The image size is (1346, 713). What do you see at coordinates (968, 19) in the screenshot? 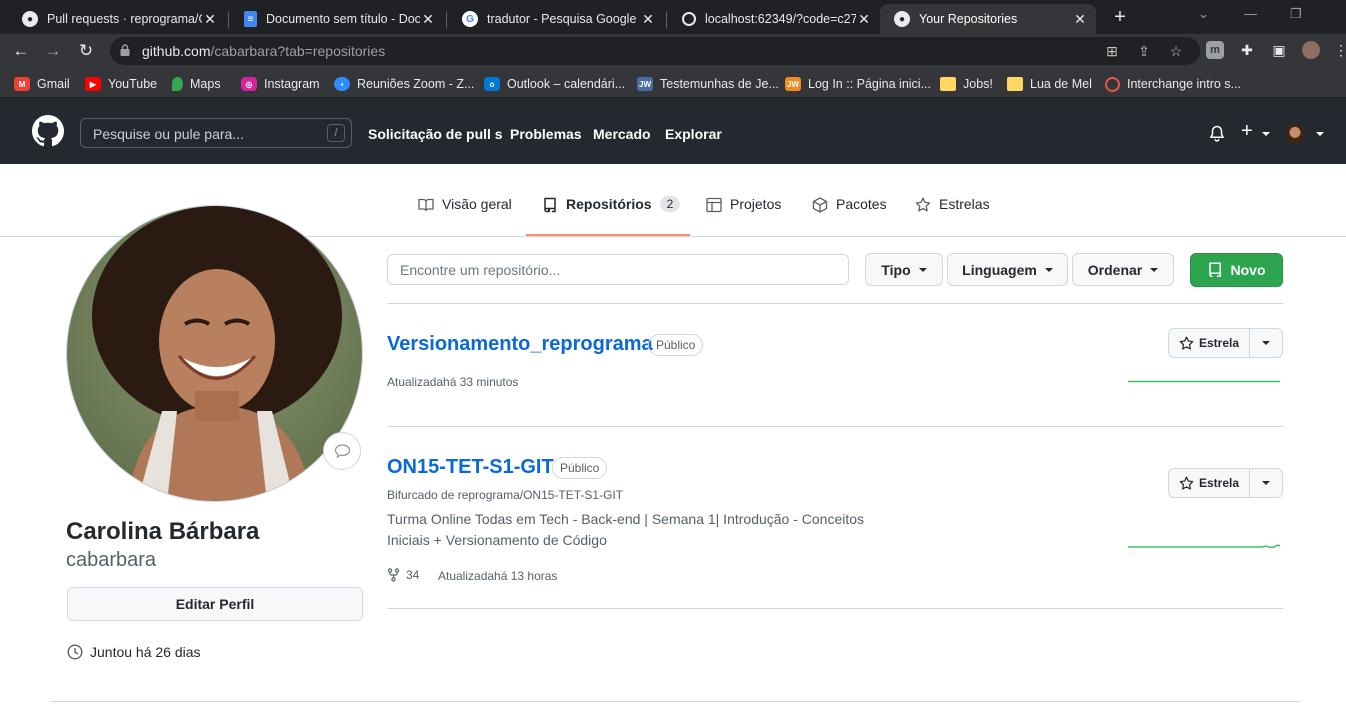
I see `browser-tab-title: Your Repositories` at bounding box center [968, 19].